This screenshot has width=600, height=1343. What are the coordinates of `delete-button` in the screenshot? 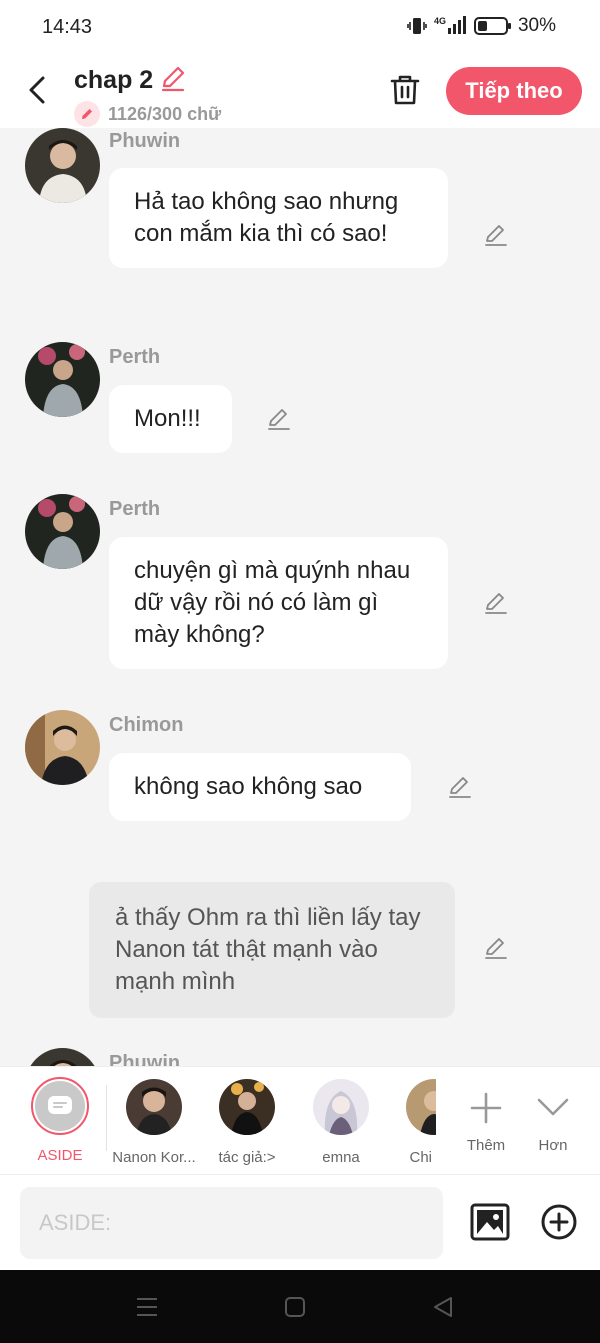 It's located at (405, 90).